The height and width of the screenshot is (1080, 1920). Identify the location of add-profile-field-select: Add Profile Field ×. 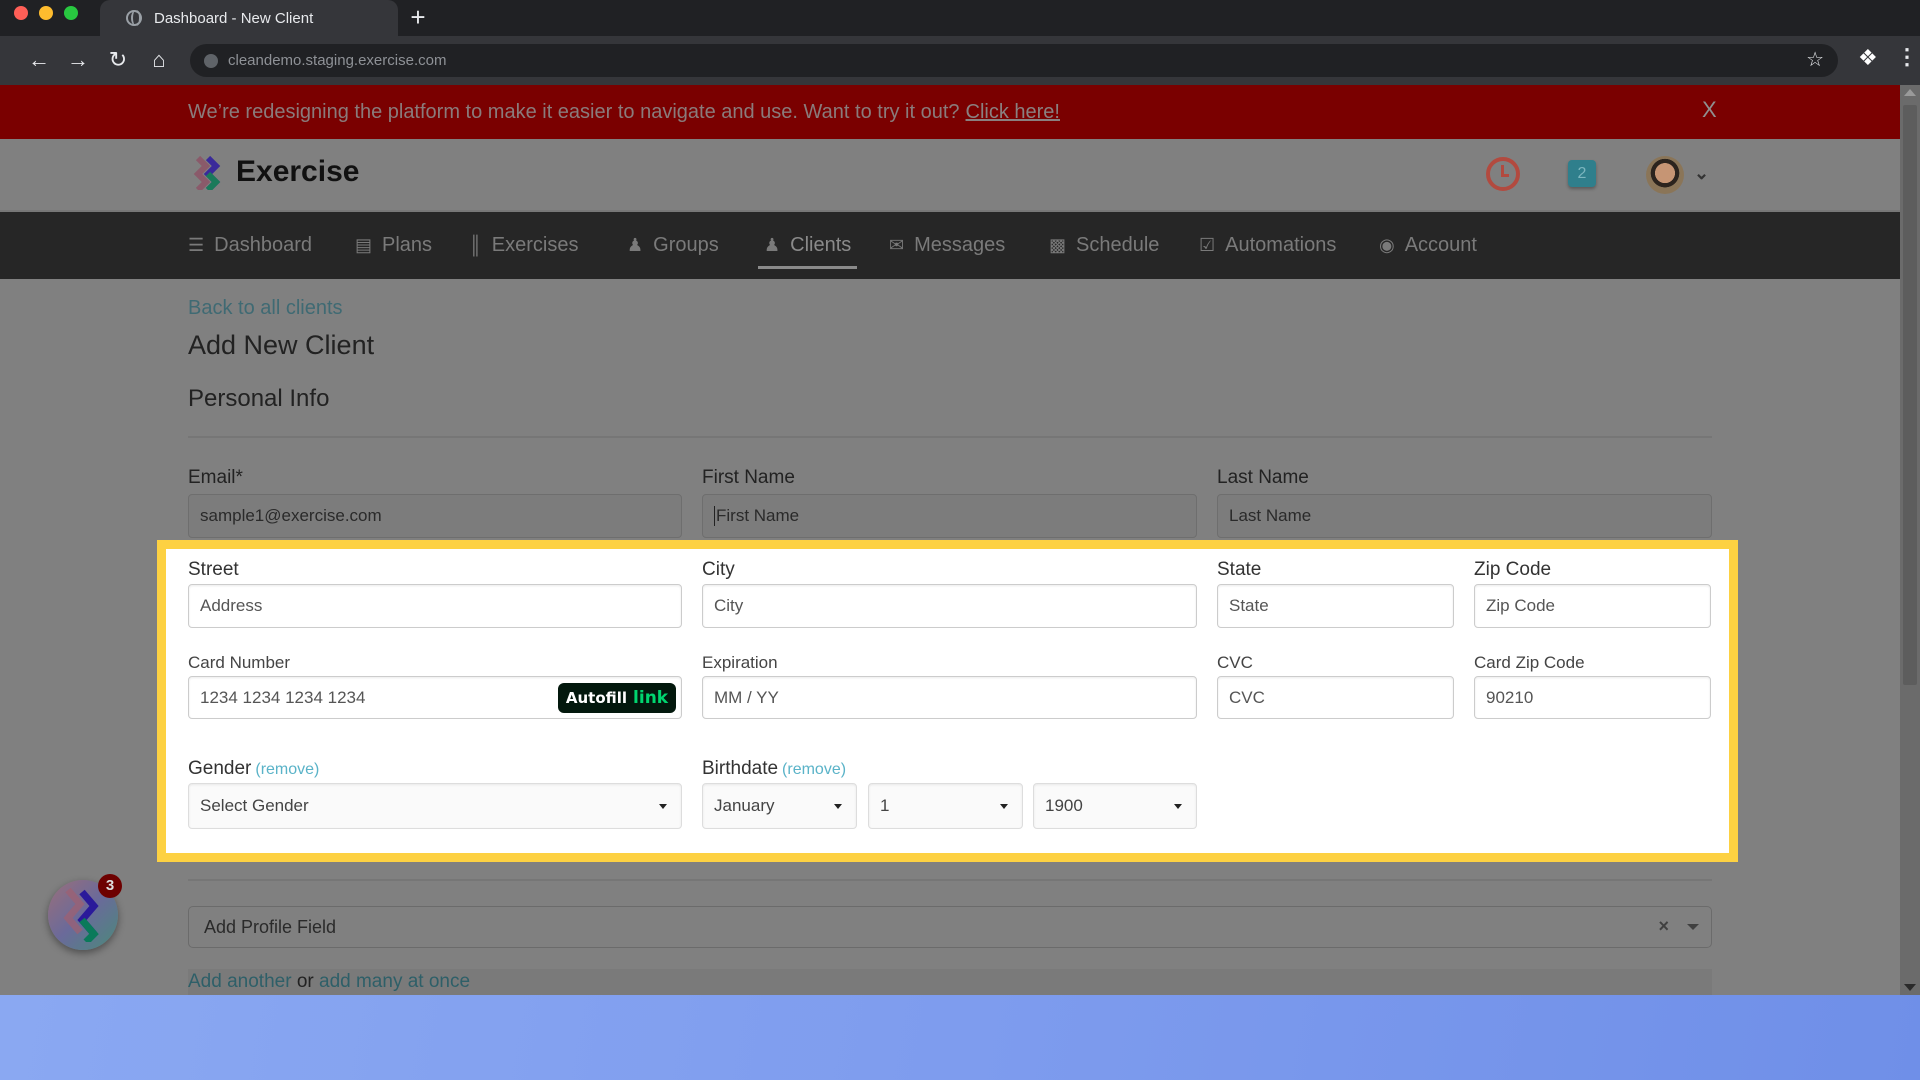
(950, 927).